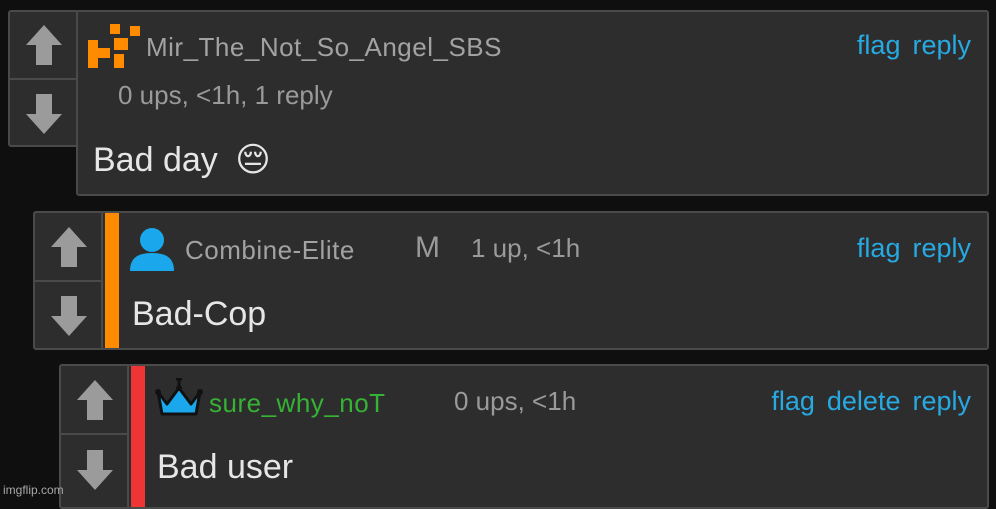  I want to click on user-icon, so click(152, 249).